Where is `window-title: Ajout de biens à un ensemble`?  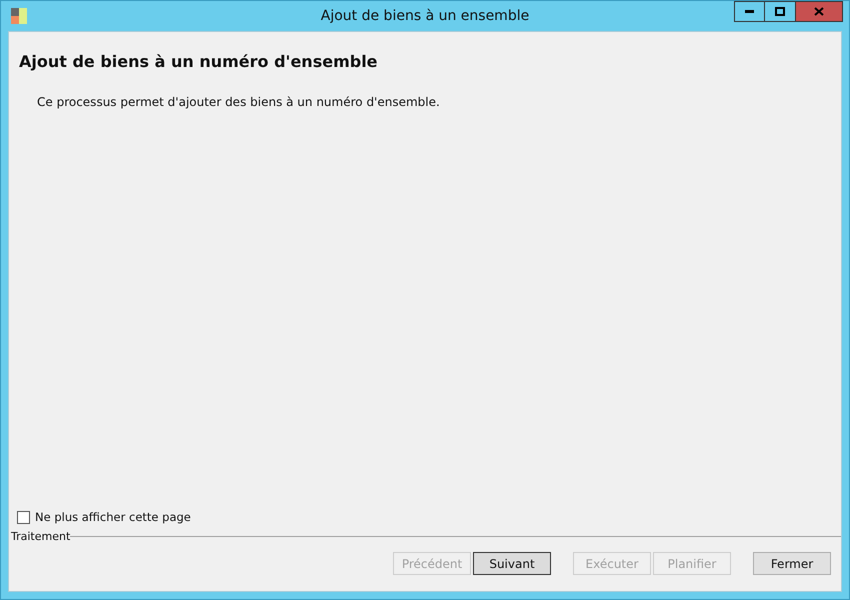 window-title: Ajout de biens à un ensemble is located at coordinates (425, 16).